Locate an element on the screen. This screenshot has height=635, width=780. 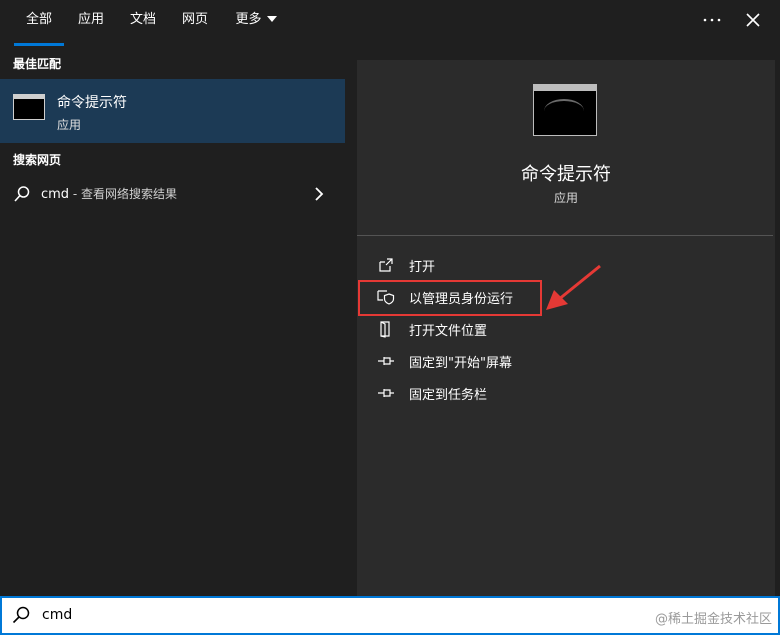
annotation-highlight-box is located at coordinates (450, 298).